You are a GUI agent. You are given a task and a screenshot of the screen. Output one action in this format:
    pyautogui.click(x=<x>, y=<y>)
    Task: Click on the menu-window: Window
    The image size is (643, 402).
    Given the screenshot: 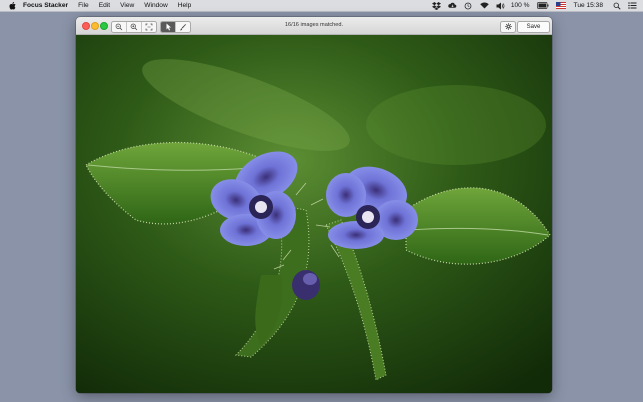 What is the action you would take?
    pyautogui.click(x=155, y=5)
    